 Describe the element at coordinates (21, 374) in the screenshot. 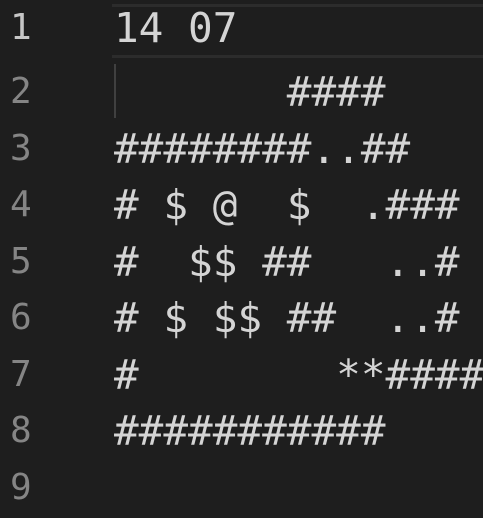

I see `line-number: 7` at that location.